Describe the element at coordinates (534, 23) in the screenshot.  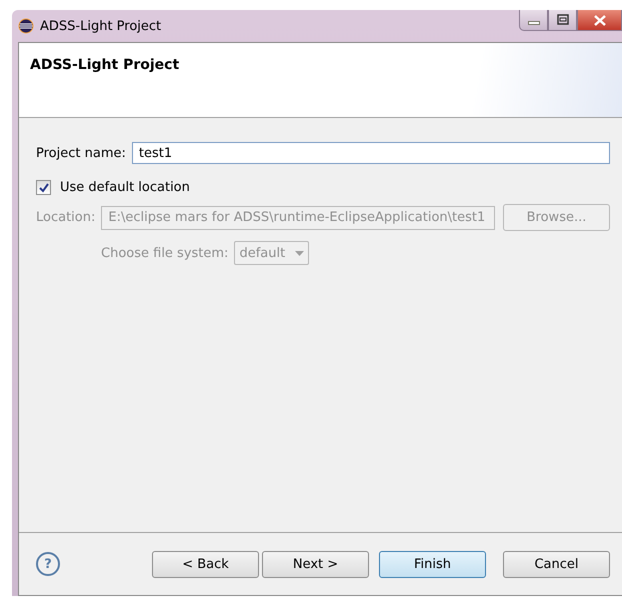
I see `minimize-icon` at that location.